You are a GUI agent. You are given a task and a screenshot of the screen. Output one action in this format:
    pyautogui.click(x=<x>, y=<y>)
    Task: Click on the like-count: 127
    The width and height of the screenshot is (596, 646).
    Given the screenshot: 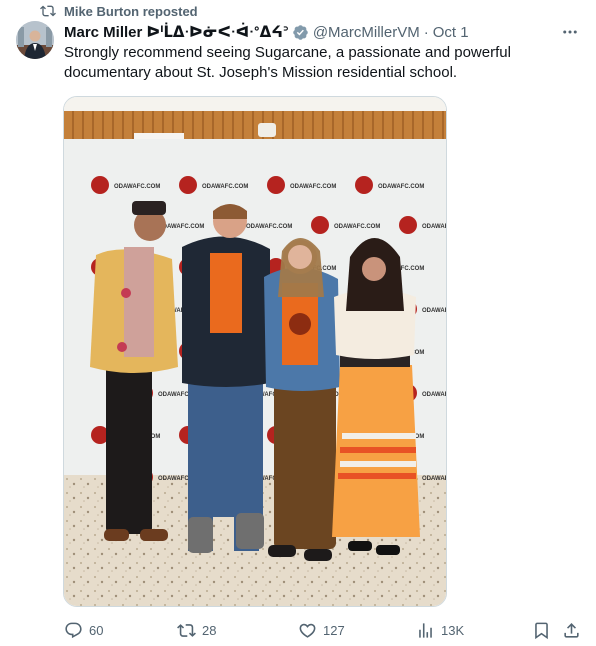 What is the action you would take?
    pyautogui.click(x=334, y=630)
    